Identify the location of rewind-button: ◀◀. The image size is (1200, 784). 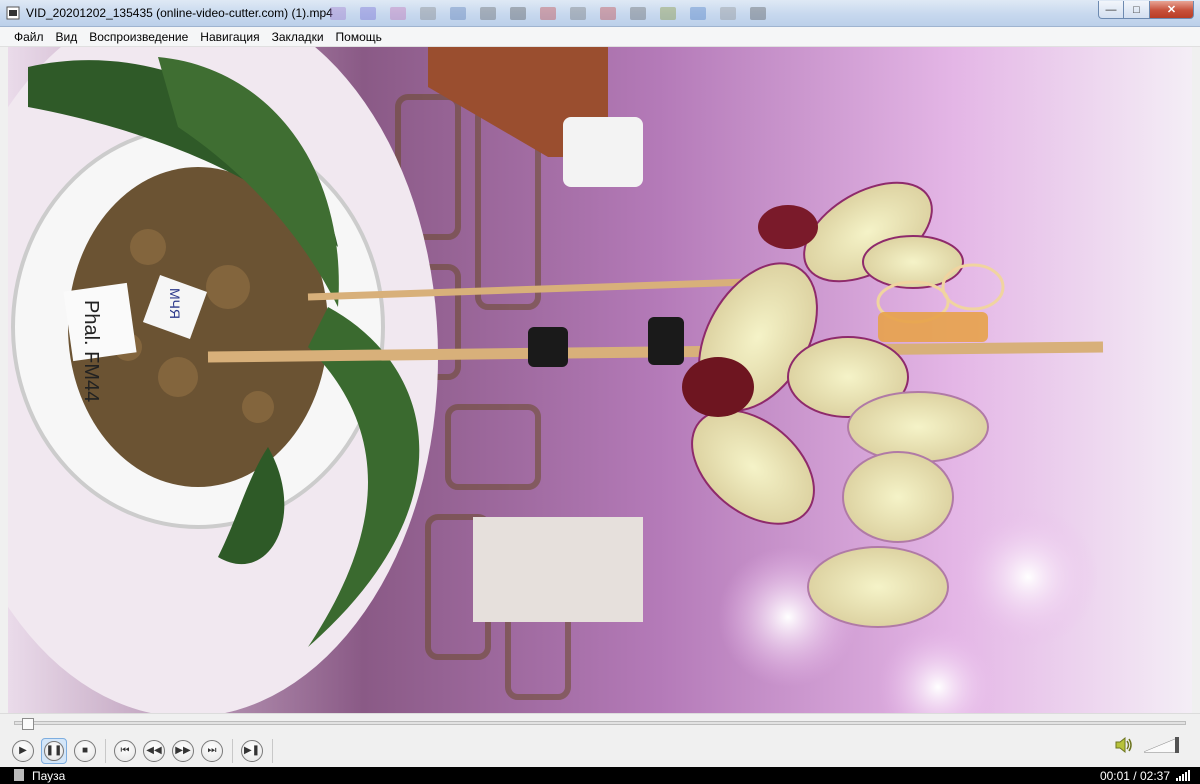
(154, 751).